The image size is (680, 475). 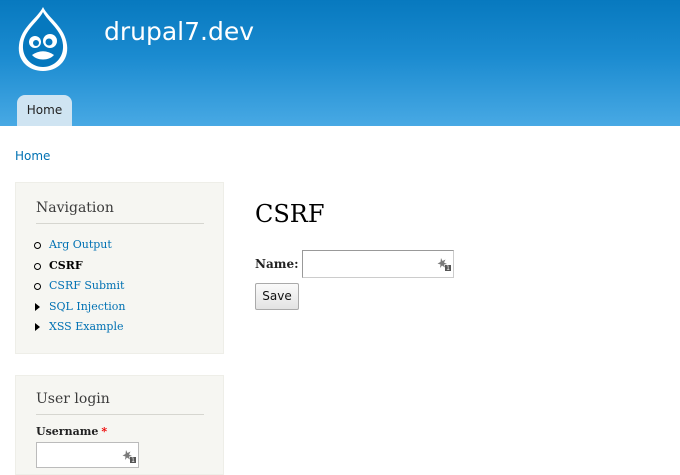 I want to click on nav-item-csrf-submit: CSRF Submit, so click(x=79, y=286).